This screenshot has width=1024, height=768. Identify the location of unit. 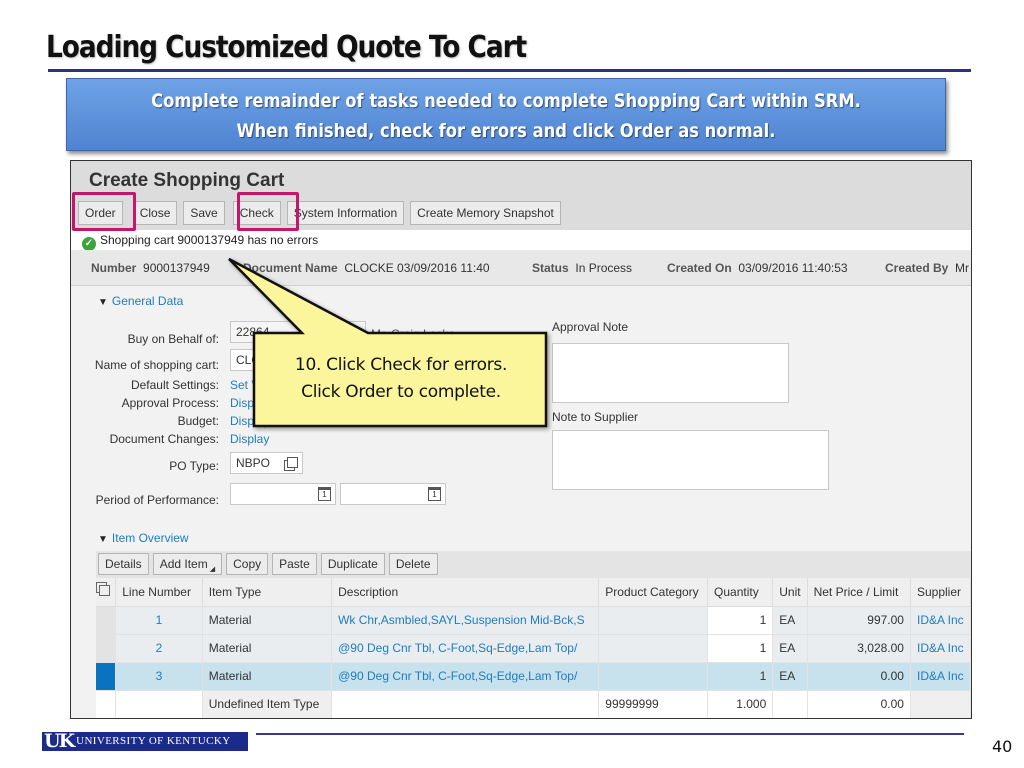
(790, 704).